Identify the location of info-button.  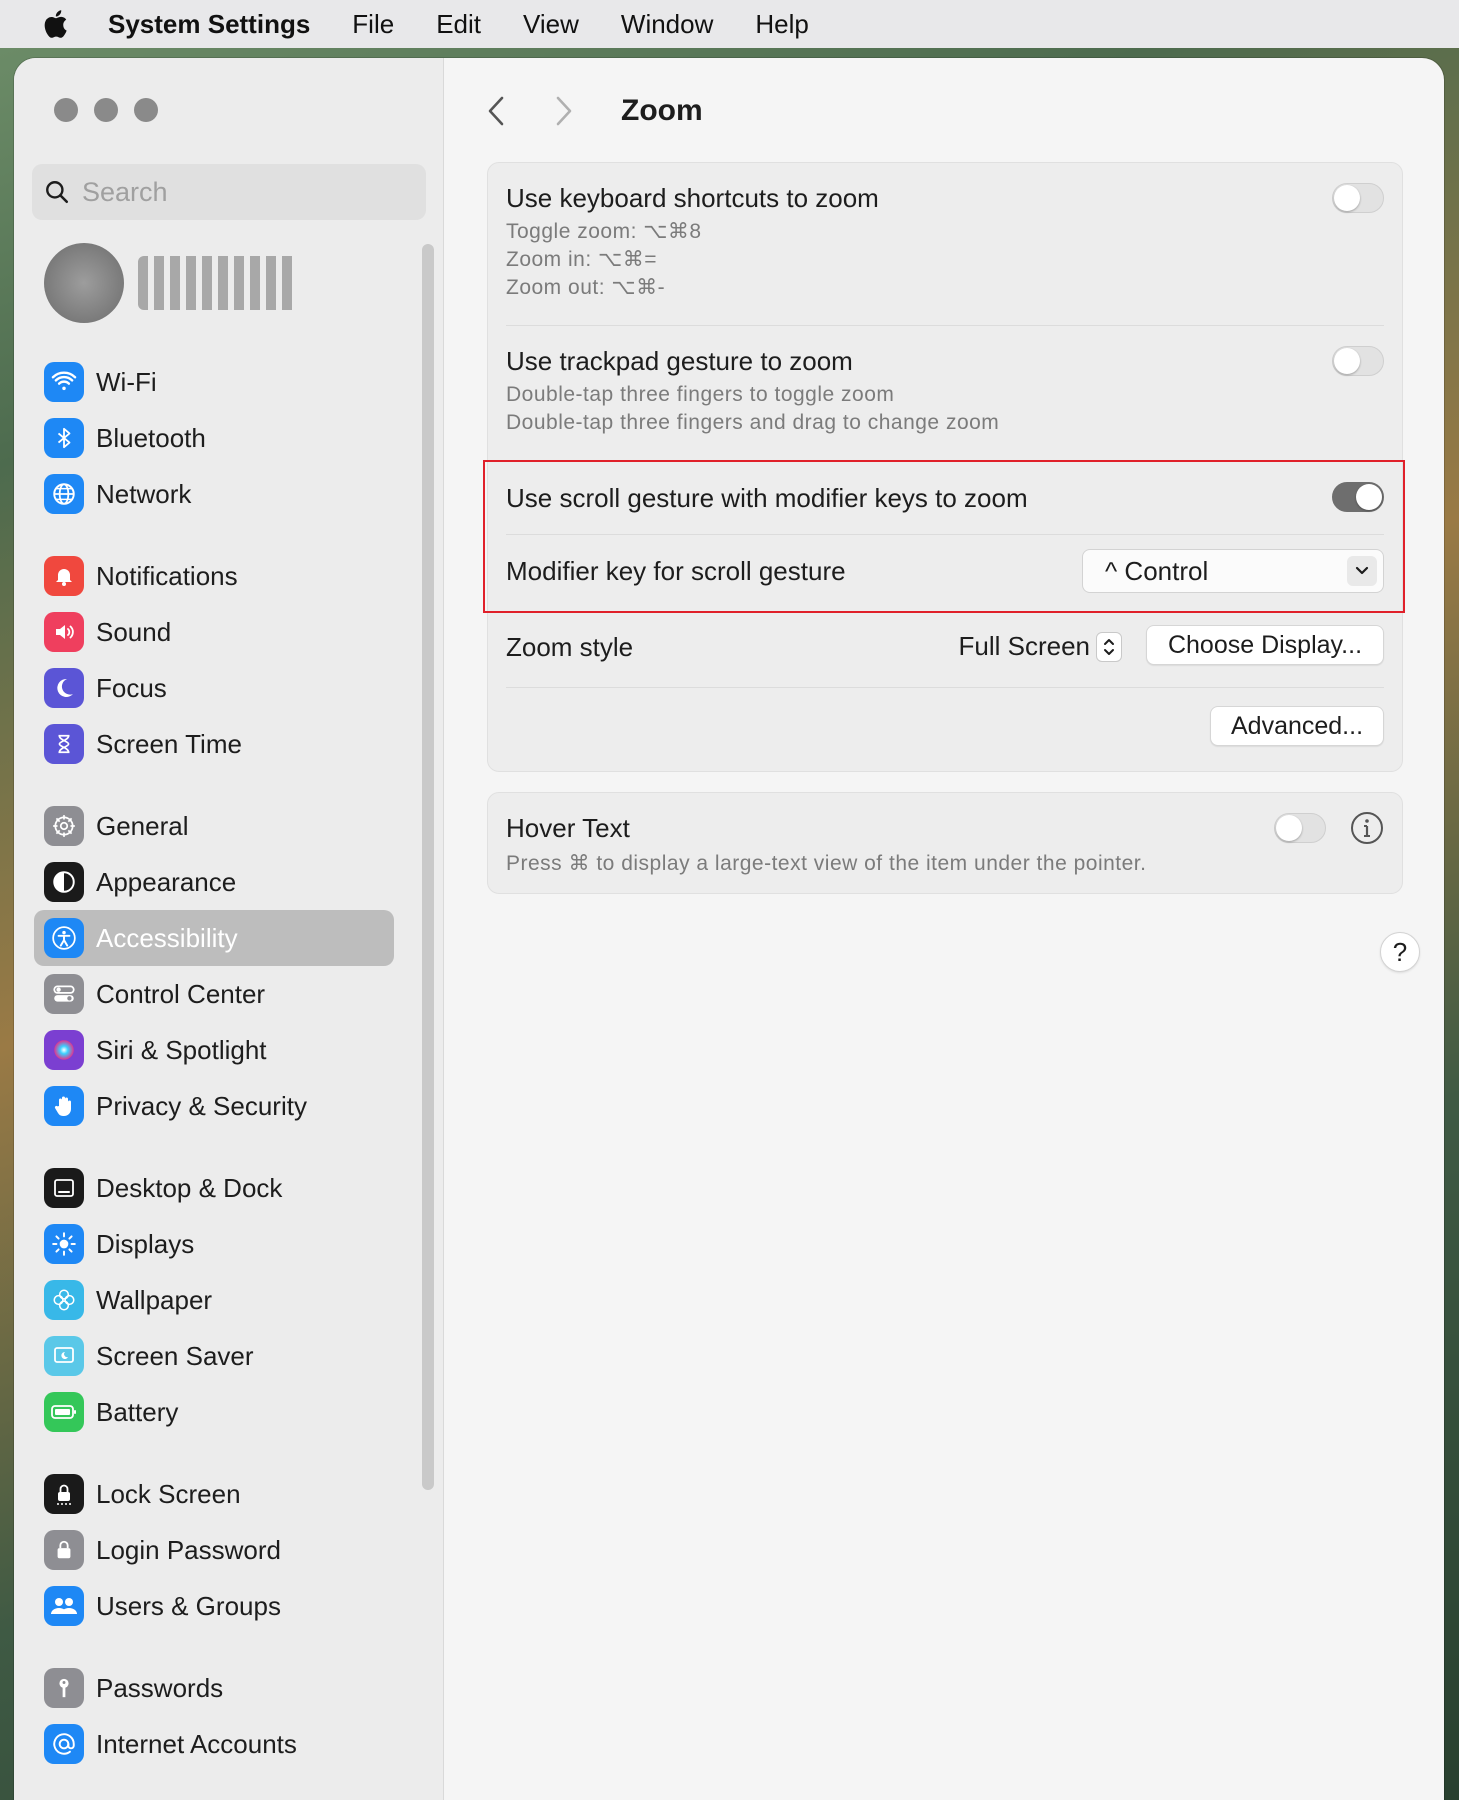
(1367, 828).